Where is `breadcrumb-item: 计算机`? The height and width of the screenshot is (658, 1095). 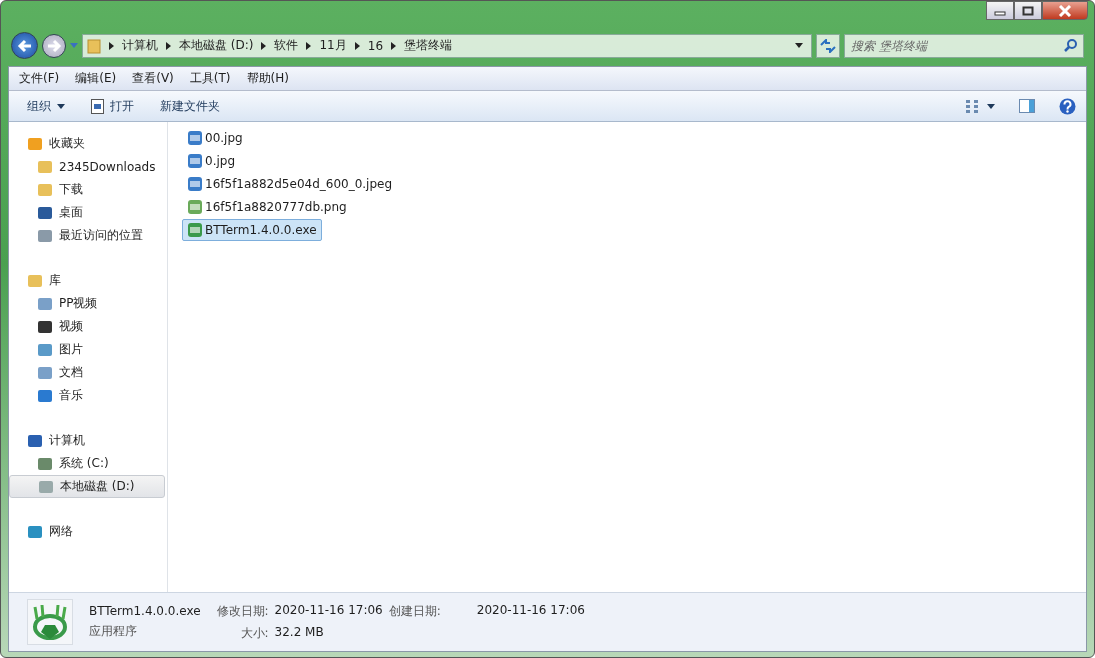
breadcrumb-item: 计算机 is located at coordinates (140, 45).